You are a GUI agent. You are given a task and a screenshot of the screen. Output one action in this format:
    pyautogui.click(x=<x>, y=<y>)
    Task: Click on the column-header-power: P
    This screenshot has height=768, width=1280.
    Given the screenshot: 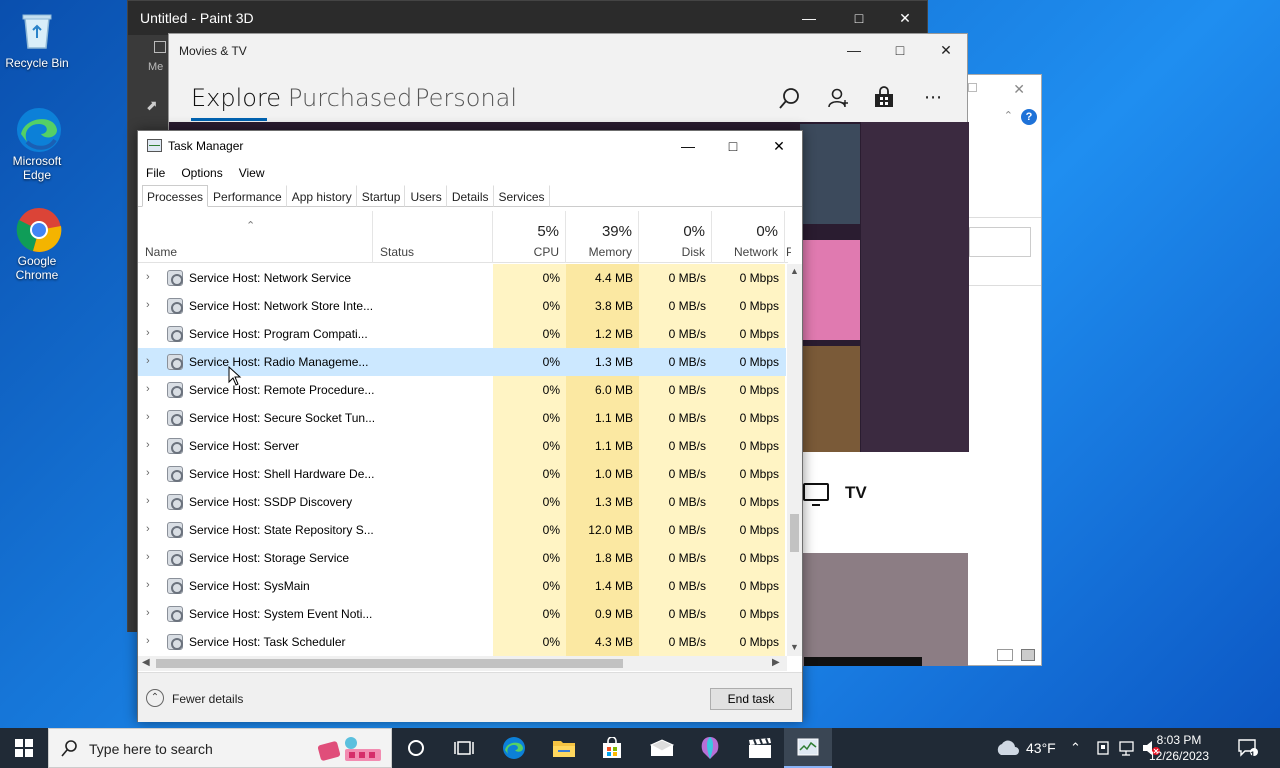 What is the action you would take?
    pyautogui.click(x=788, y=237)
    